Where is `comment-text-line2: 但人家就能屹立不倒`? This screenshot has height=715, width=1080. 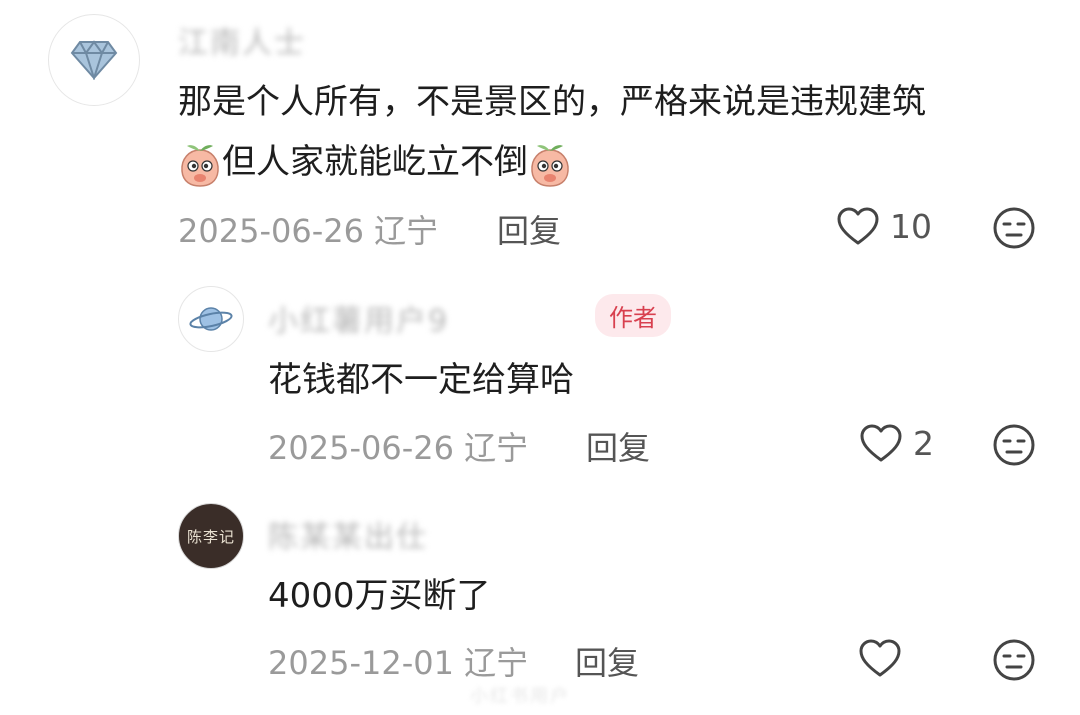
comment-text-line2: 但人家就能屹立不倒 is located at coordinates (375, 162).